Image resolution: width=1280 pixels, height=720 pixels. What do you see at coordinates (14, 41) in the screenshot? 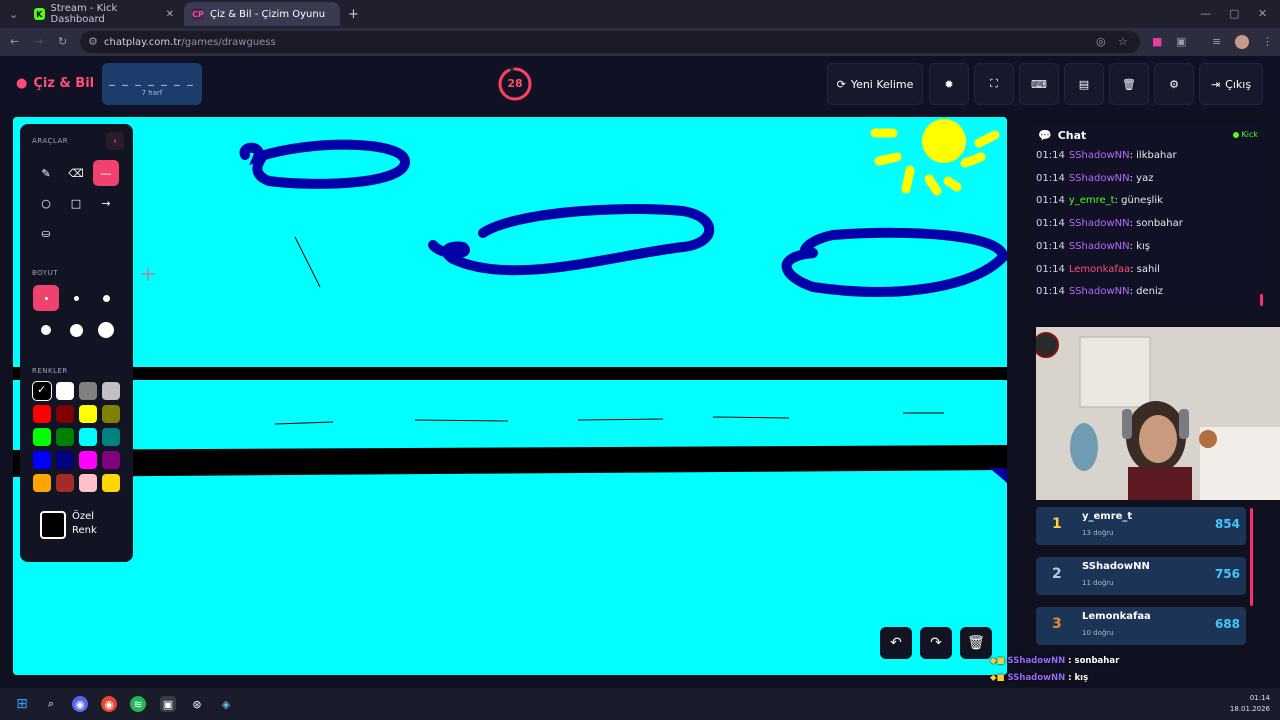
I see `back-icon: ←` at bounding box center [14, 41].